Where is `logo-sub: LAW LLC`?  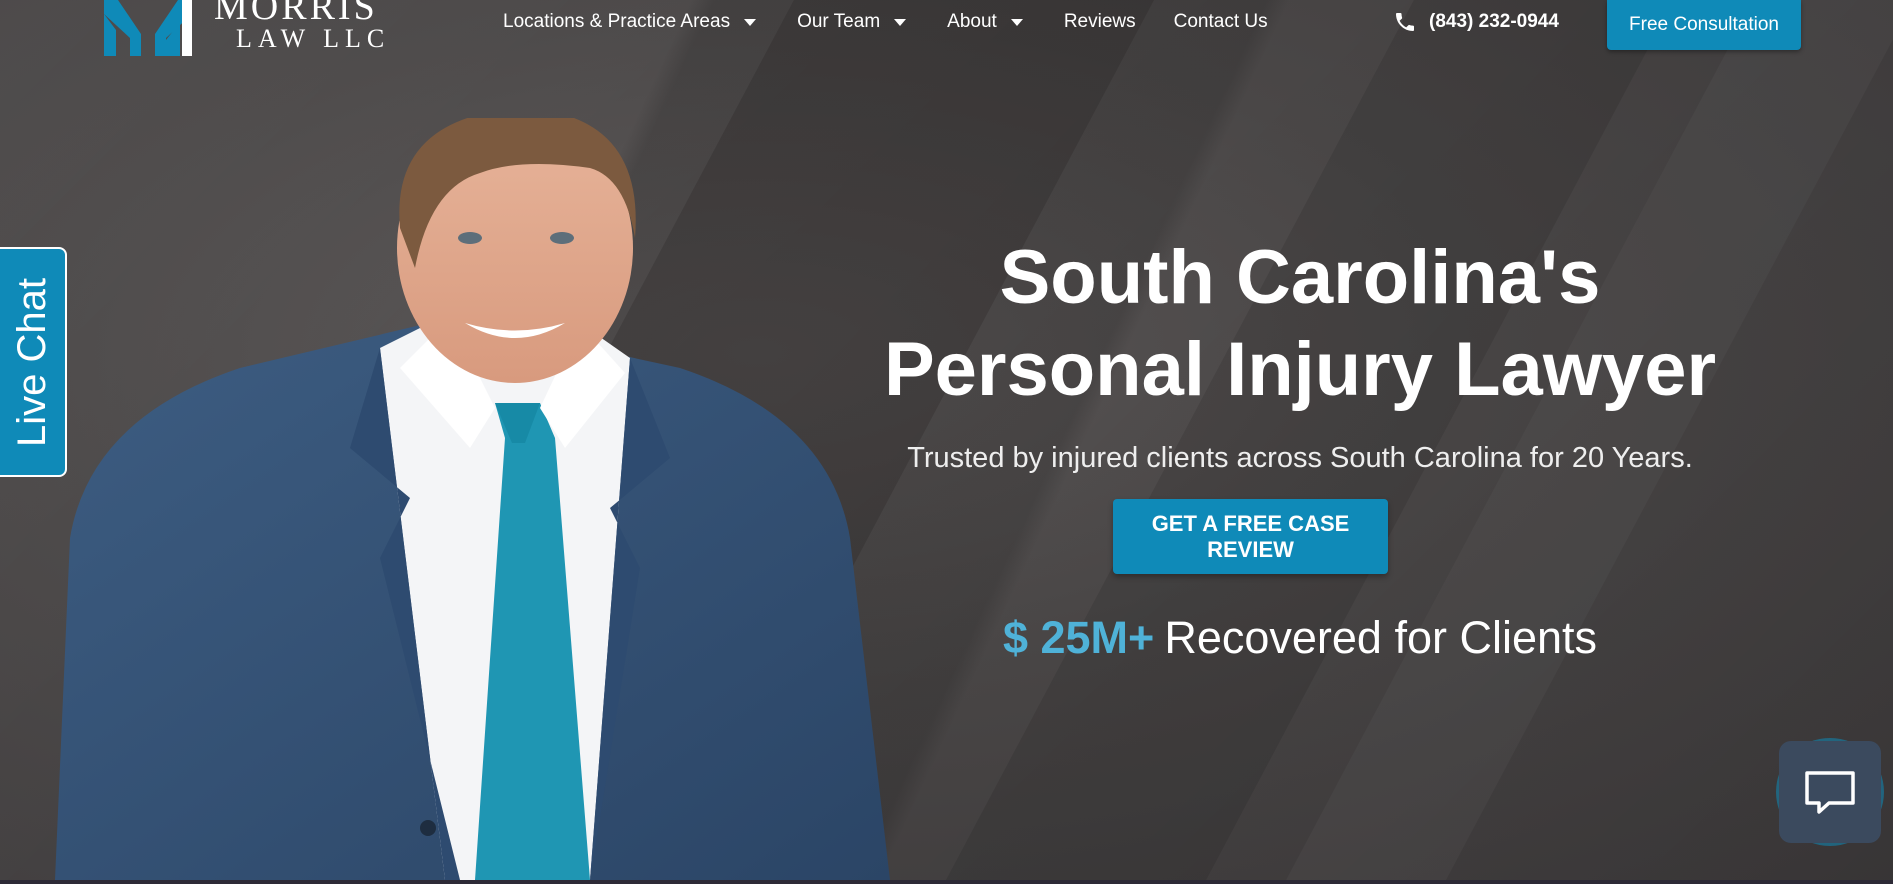 logo-sub: LAW LLC is located at coordinates (313, 38).